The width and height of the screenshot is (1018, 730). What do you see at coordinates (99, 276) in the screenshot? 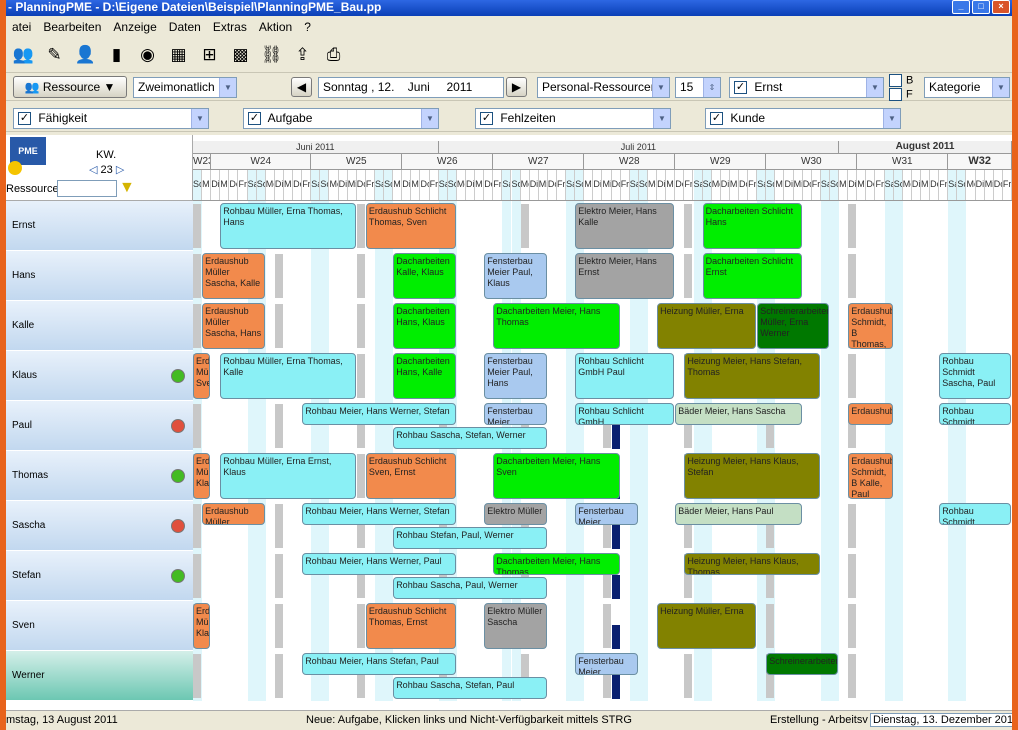
I see `resource-row-label: Hans` at bounding box center [99, 276].